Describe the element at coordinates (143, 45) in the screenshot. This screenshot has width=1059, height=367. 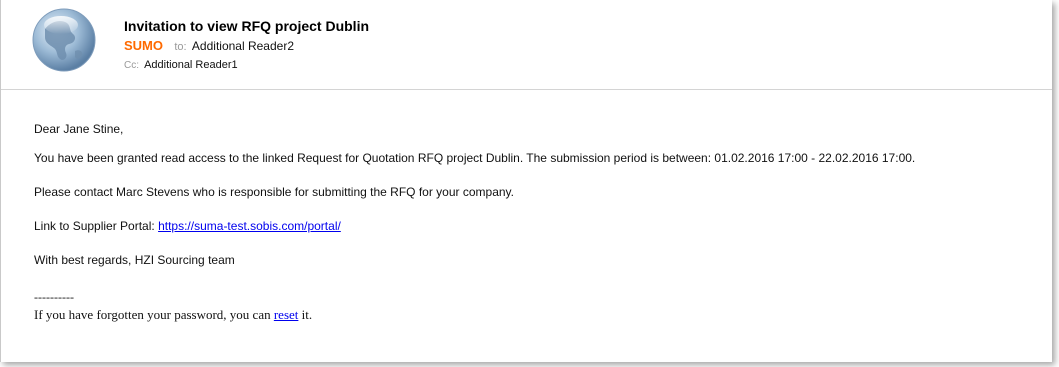
I see `sender-name: SUMO` at that location.